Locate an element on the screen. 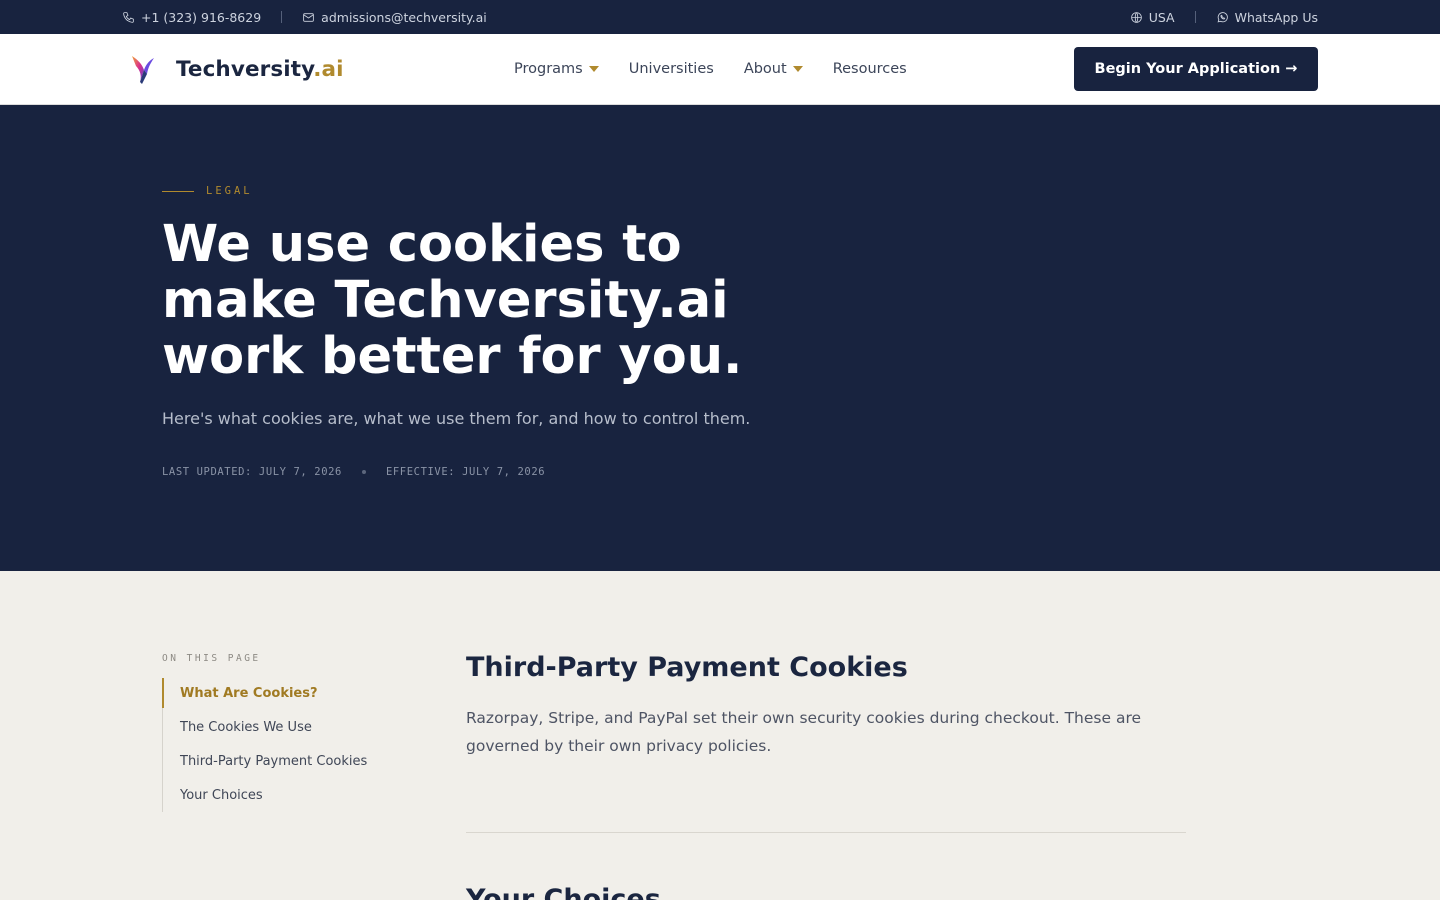 Image resolution: width=1440 pixels, height=900 pixels. section-heading: Third-Party Payment Cookies is located at coordinates (687, 667).